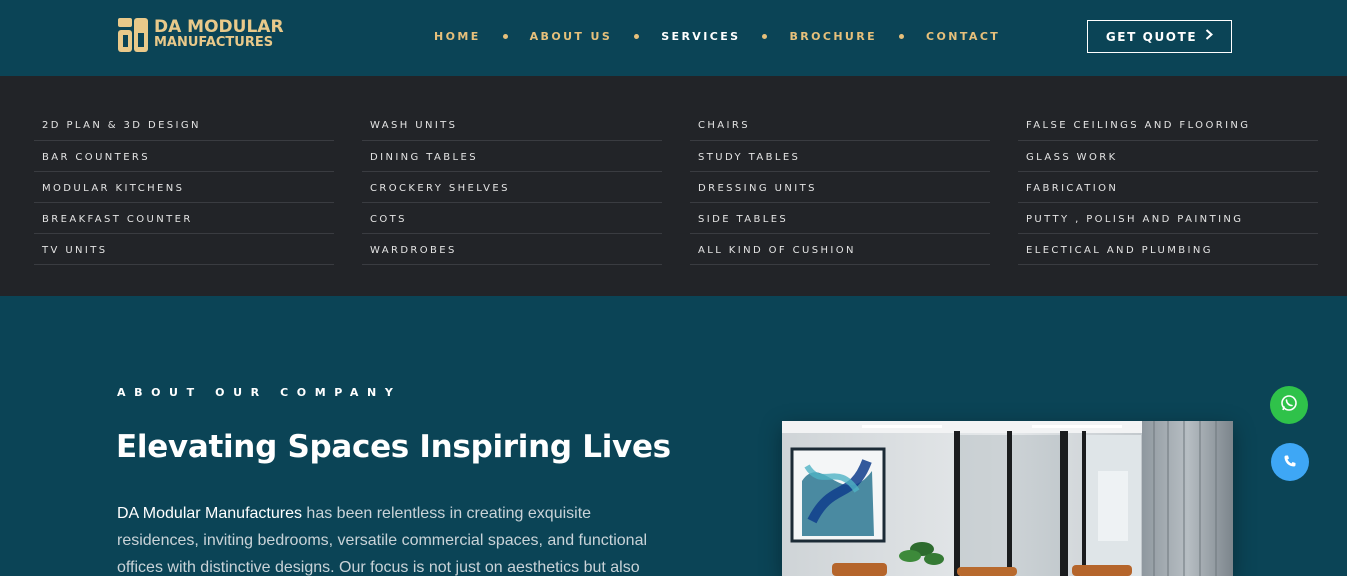 This screenshot has width=1347, height=576. What do you see at coordinates (1209, 36) in the screenshot?
I see `chevron-right-icon` at bounding box center [1209, 36].